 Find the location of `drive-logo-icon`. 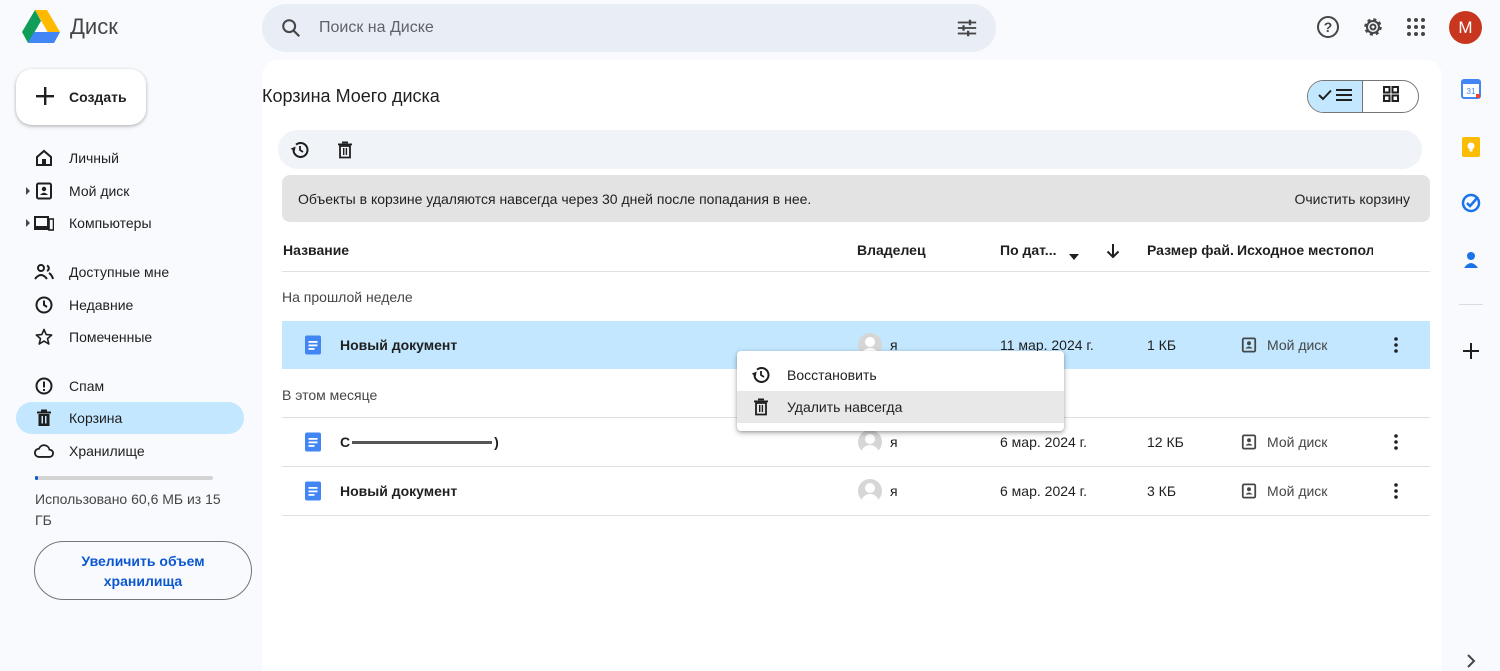

drive-logo-icon is located at coordinates (41, 26).